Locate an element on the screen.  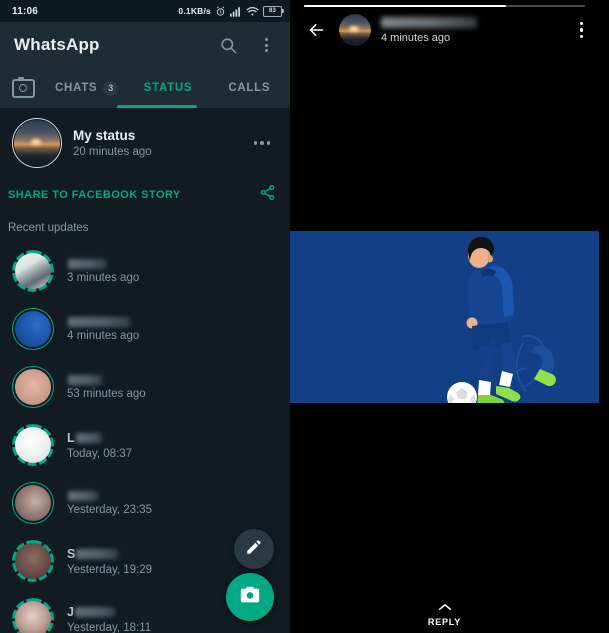
reply-label: REPLY is located at coordinates (444, 622).